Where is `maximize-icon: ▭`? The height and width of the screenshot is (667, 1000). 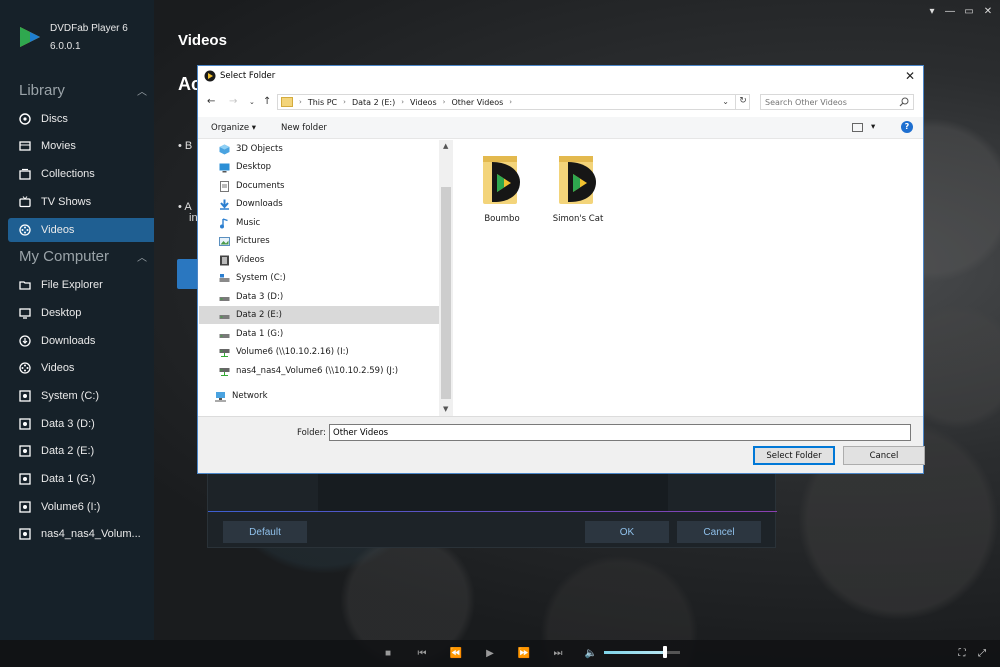
maximize-icon: ▭ is located at coordinates (969, 11).